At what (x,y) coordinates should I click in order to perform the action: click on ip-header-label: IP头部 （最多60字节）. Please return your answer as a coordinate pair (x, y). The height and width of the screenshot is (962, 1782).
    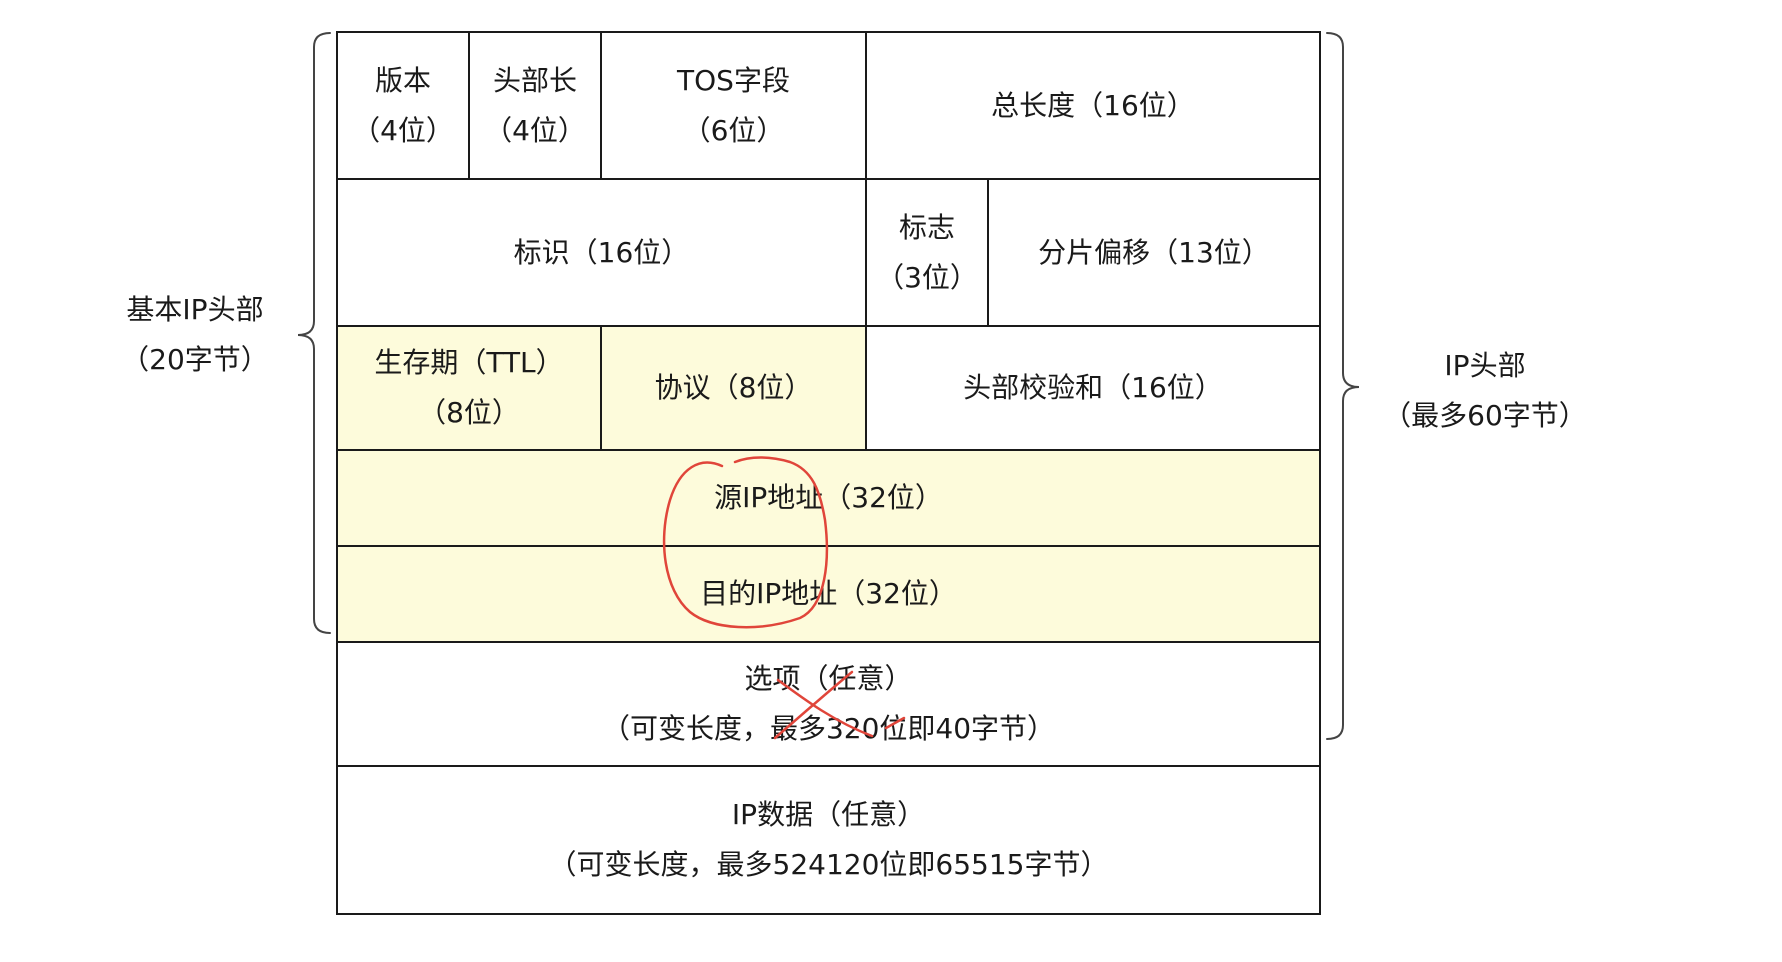
    Looking at the image, I should click on (1485, 391).